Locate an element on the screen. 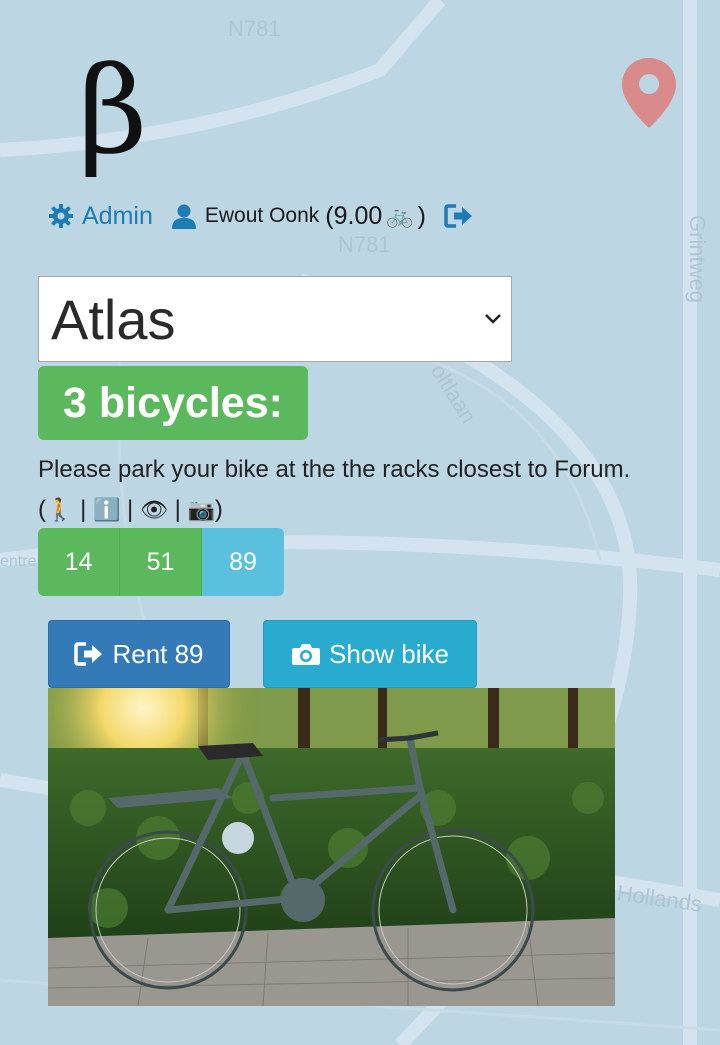 Image resolution: width=720 pixels, height=1045 pixels. close-paren: ) is located at coordinates (218, 509).